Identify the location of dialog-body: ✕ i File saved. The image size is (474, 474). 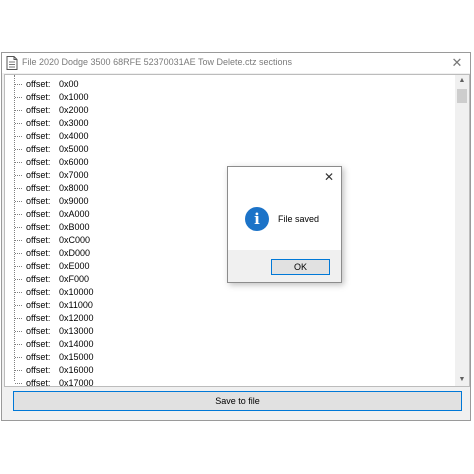
(284, 208).